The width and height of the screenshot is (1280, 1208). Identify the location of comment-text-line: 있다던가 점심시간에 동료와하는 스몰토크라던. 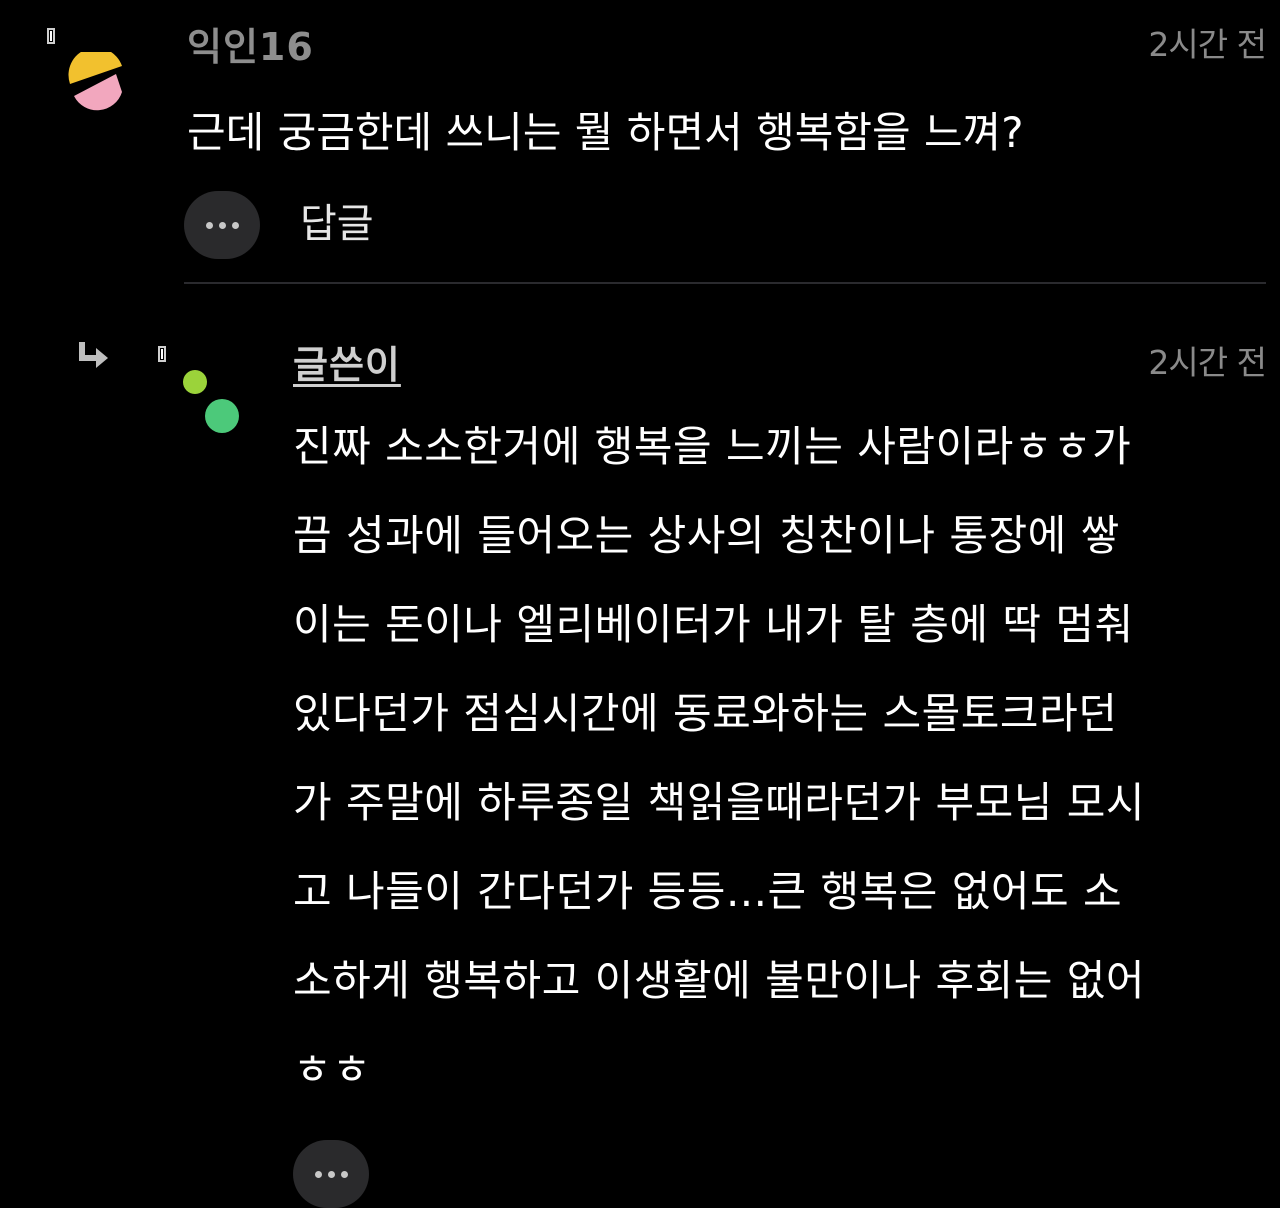
(705, 713).